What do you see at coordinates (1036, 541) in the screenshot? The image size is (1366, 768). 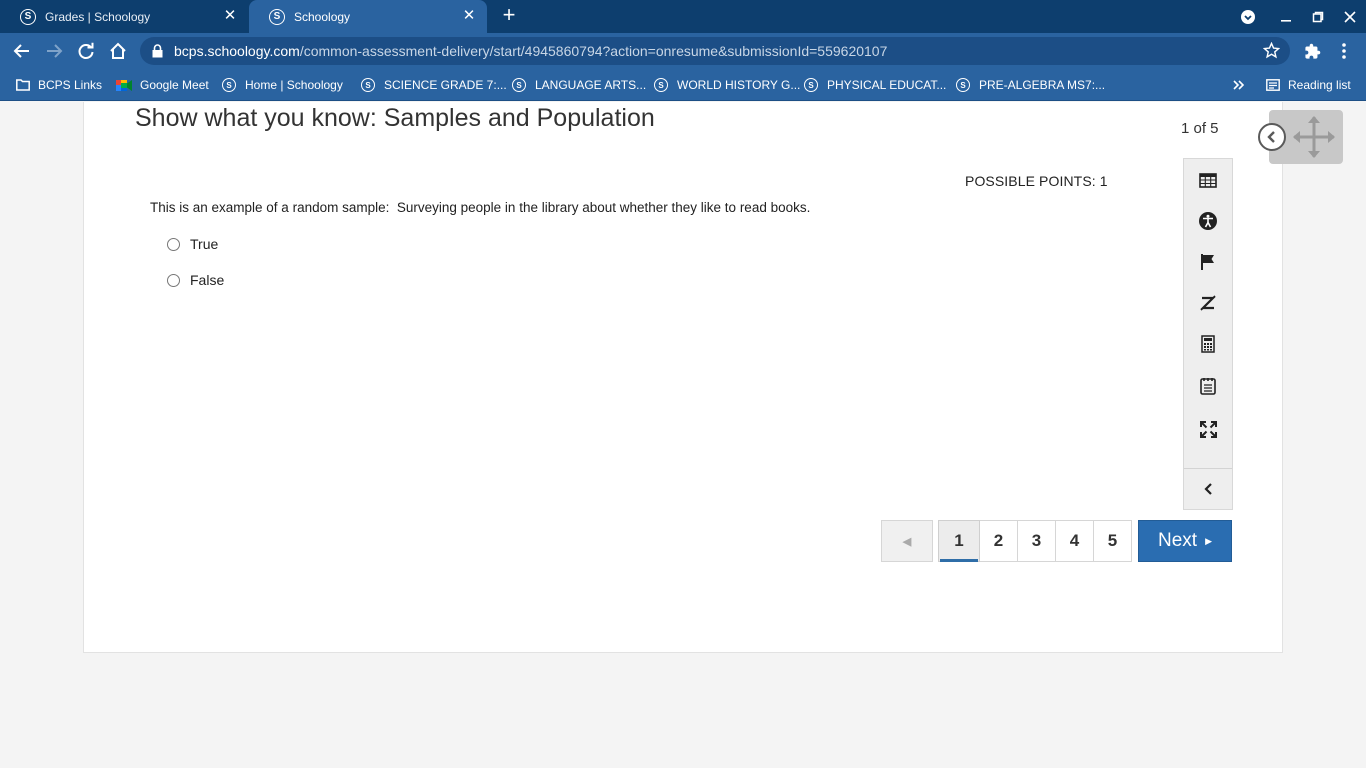 I see `page-button-3: 3` at bounding box center [1036, 541].